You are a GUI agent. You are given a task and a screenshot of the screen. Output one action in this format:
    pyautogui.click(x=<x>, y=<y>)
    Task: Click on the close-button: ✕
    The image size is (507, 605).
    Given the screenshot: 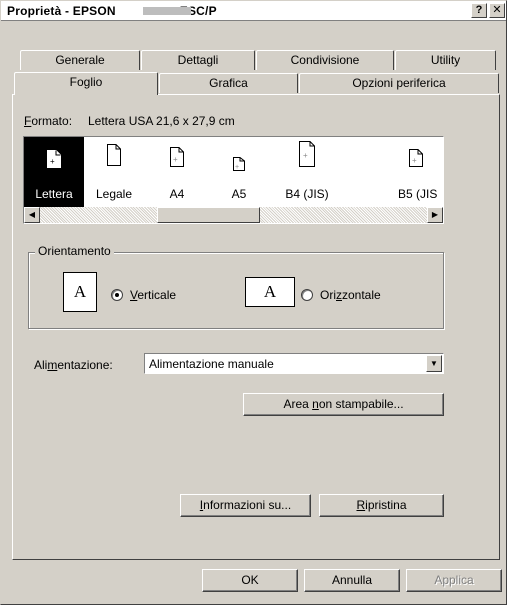 What is the action you would take?
    pyautogui.click(x=497, y=10)
    